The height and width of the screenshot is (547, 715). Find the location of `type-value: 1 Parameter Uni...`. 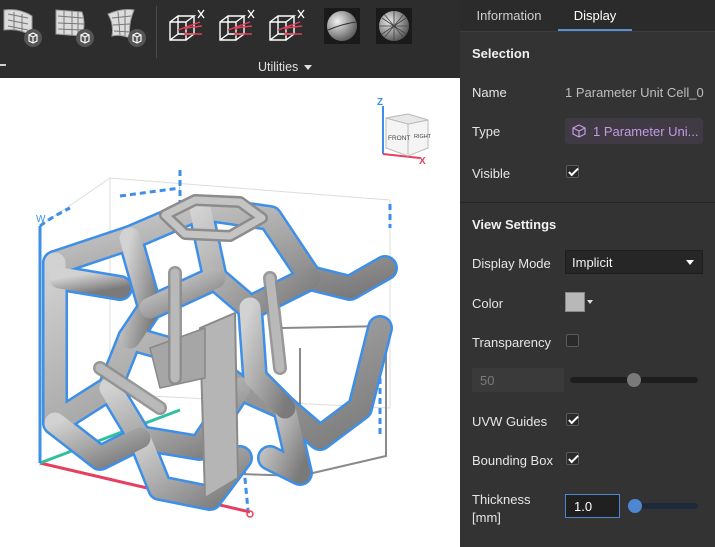

type-value: 1 Parameter Uni... is located at coordinates (646, 131).